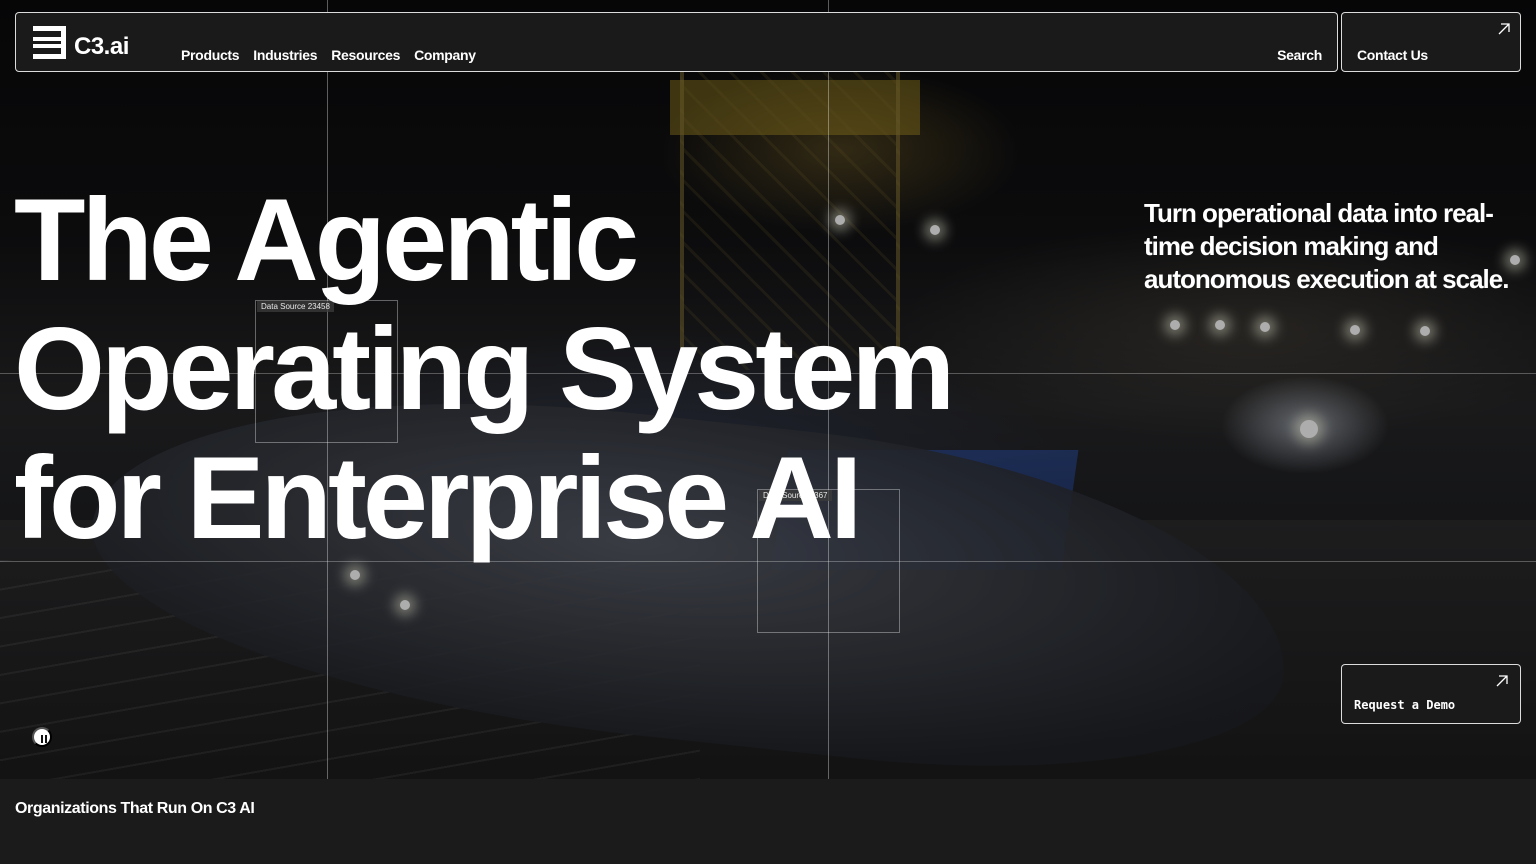  I want to click on logo: C3.ai, so click(80, 42).